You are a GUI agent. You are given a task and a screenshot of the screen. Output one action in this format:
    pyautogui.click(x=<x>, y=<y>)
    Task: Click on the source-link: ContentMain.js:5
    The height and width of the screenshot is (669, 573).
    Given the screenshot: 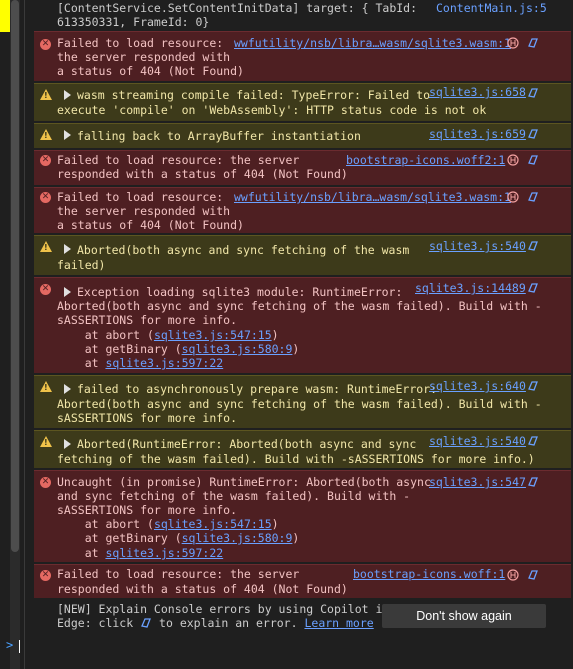 What is the action you would take?
    pyautogui.click(x=491, y=8)
    